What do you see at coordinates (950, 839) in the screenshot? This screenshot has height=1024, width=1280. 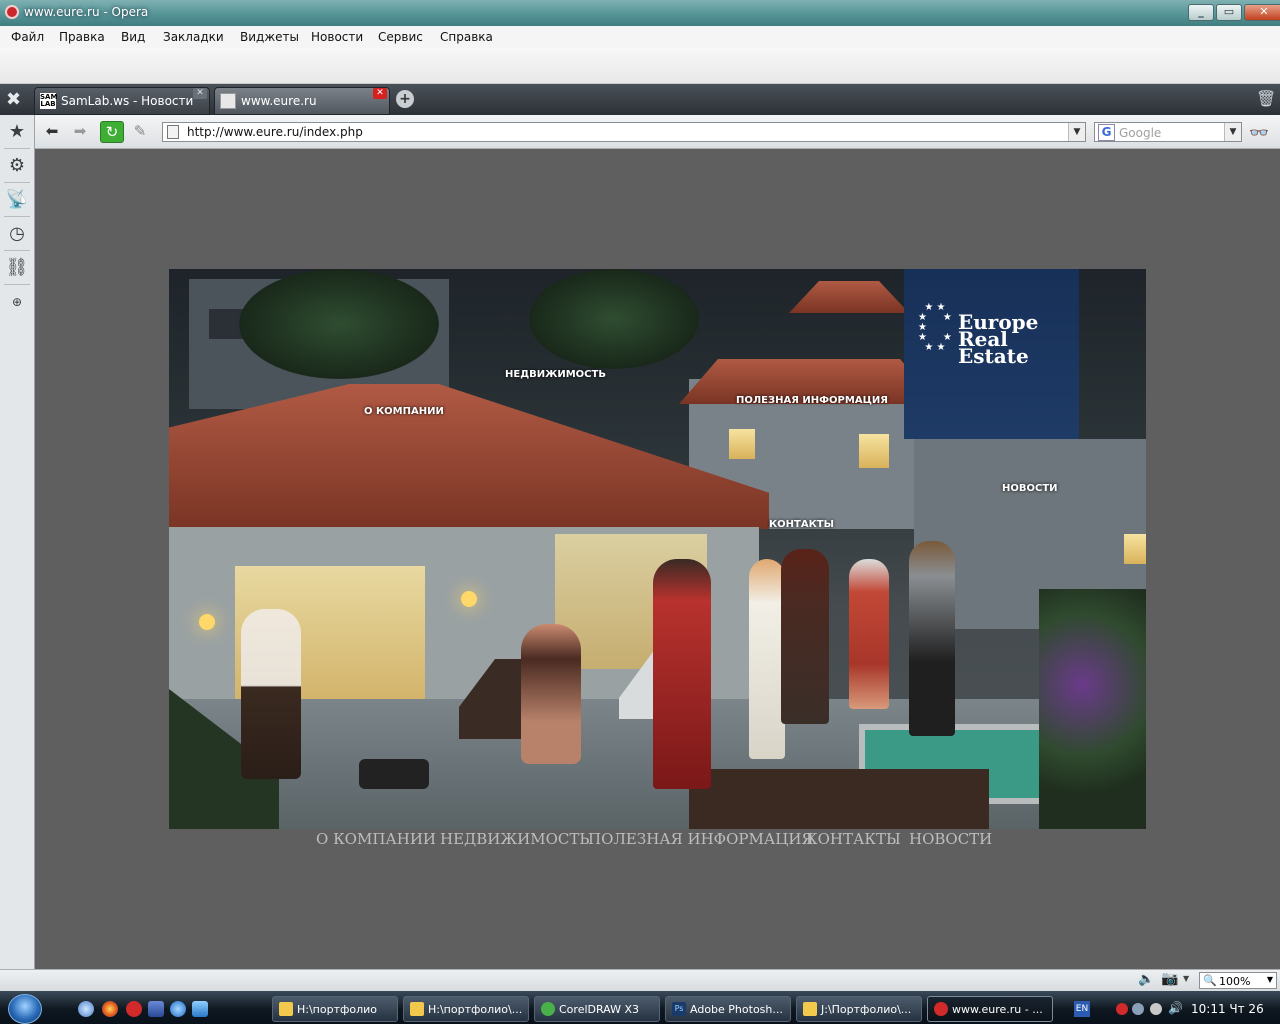 I see `footer-link-news: НОВОСТИ` at bounding box center [950, 839].